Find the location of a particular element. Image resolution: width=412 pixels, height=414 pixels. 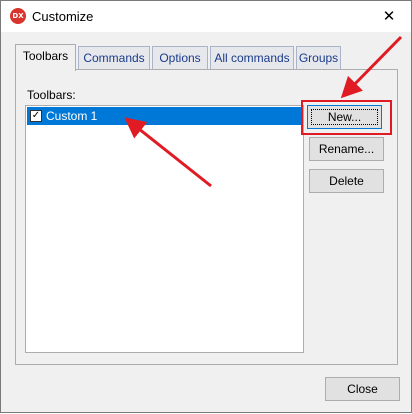

close-icon: ✕ is located at coordinates (389, 16).